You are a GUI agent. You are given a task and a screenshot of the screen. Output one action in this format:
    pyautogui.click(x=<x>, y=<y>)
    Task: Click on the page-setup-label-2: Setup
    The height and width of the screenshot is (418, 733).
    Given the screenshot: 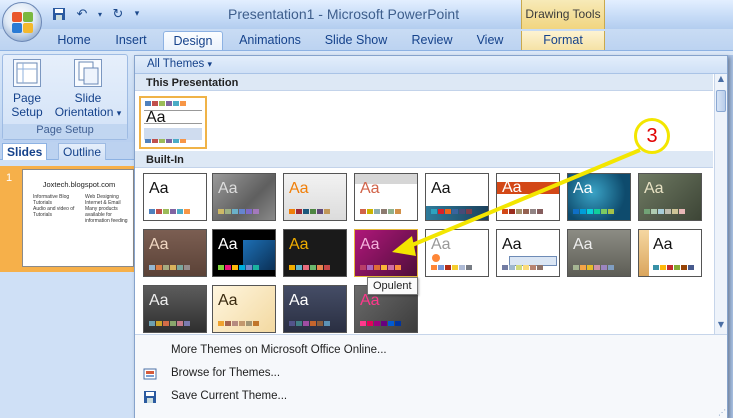 What is the action you would take?
    pyautogui.click(x=27, y=112)
    